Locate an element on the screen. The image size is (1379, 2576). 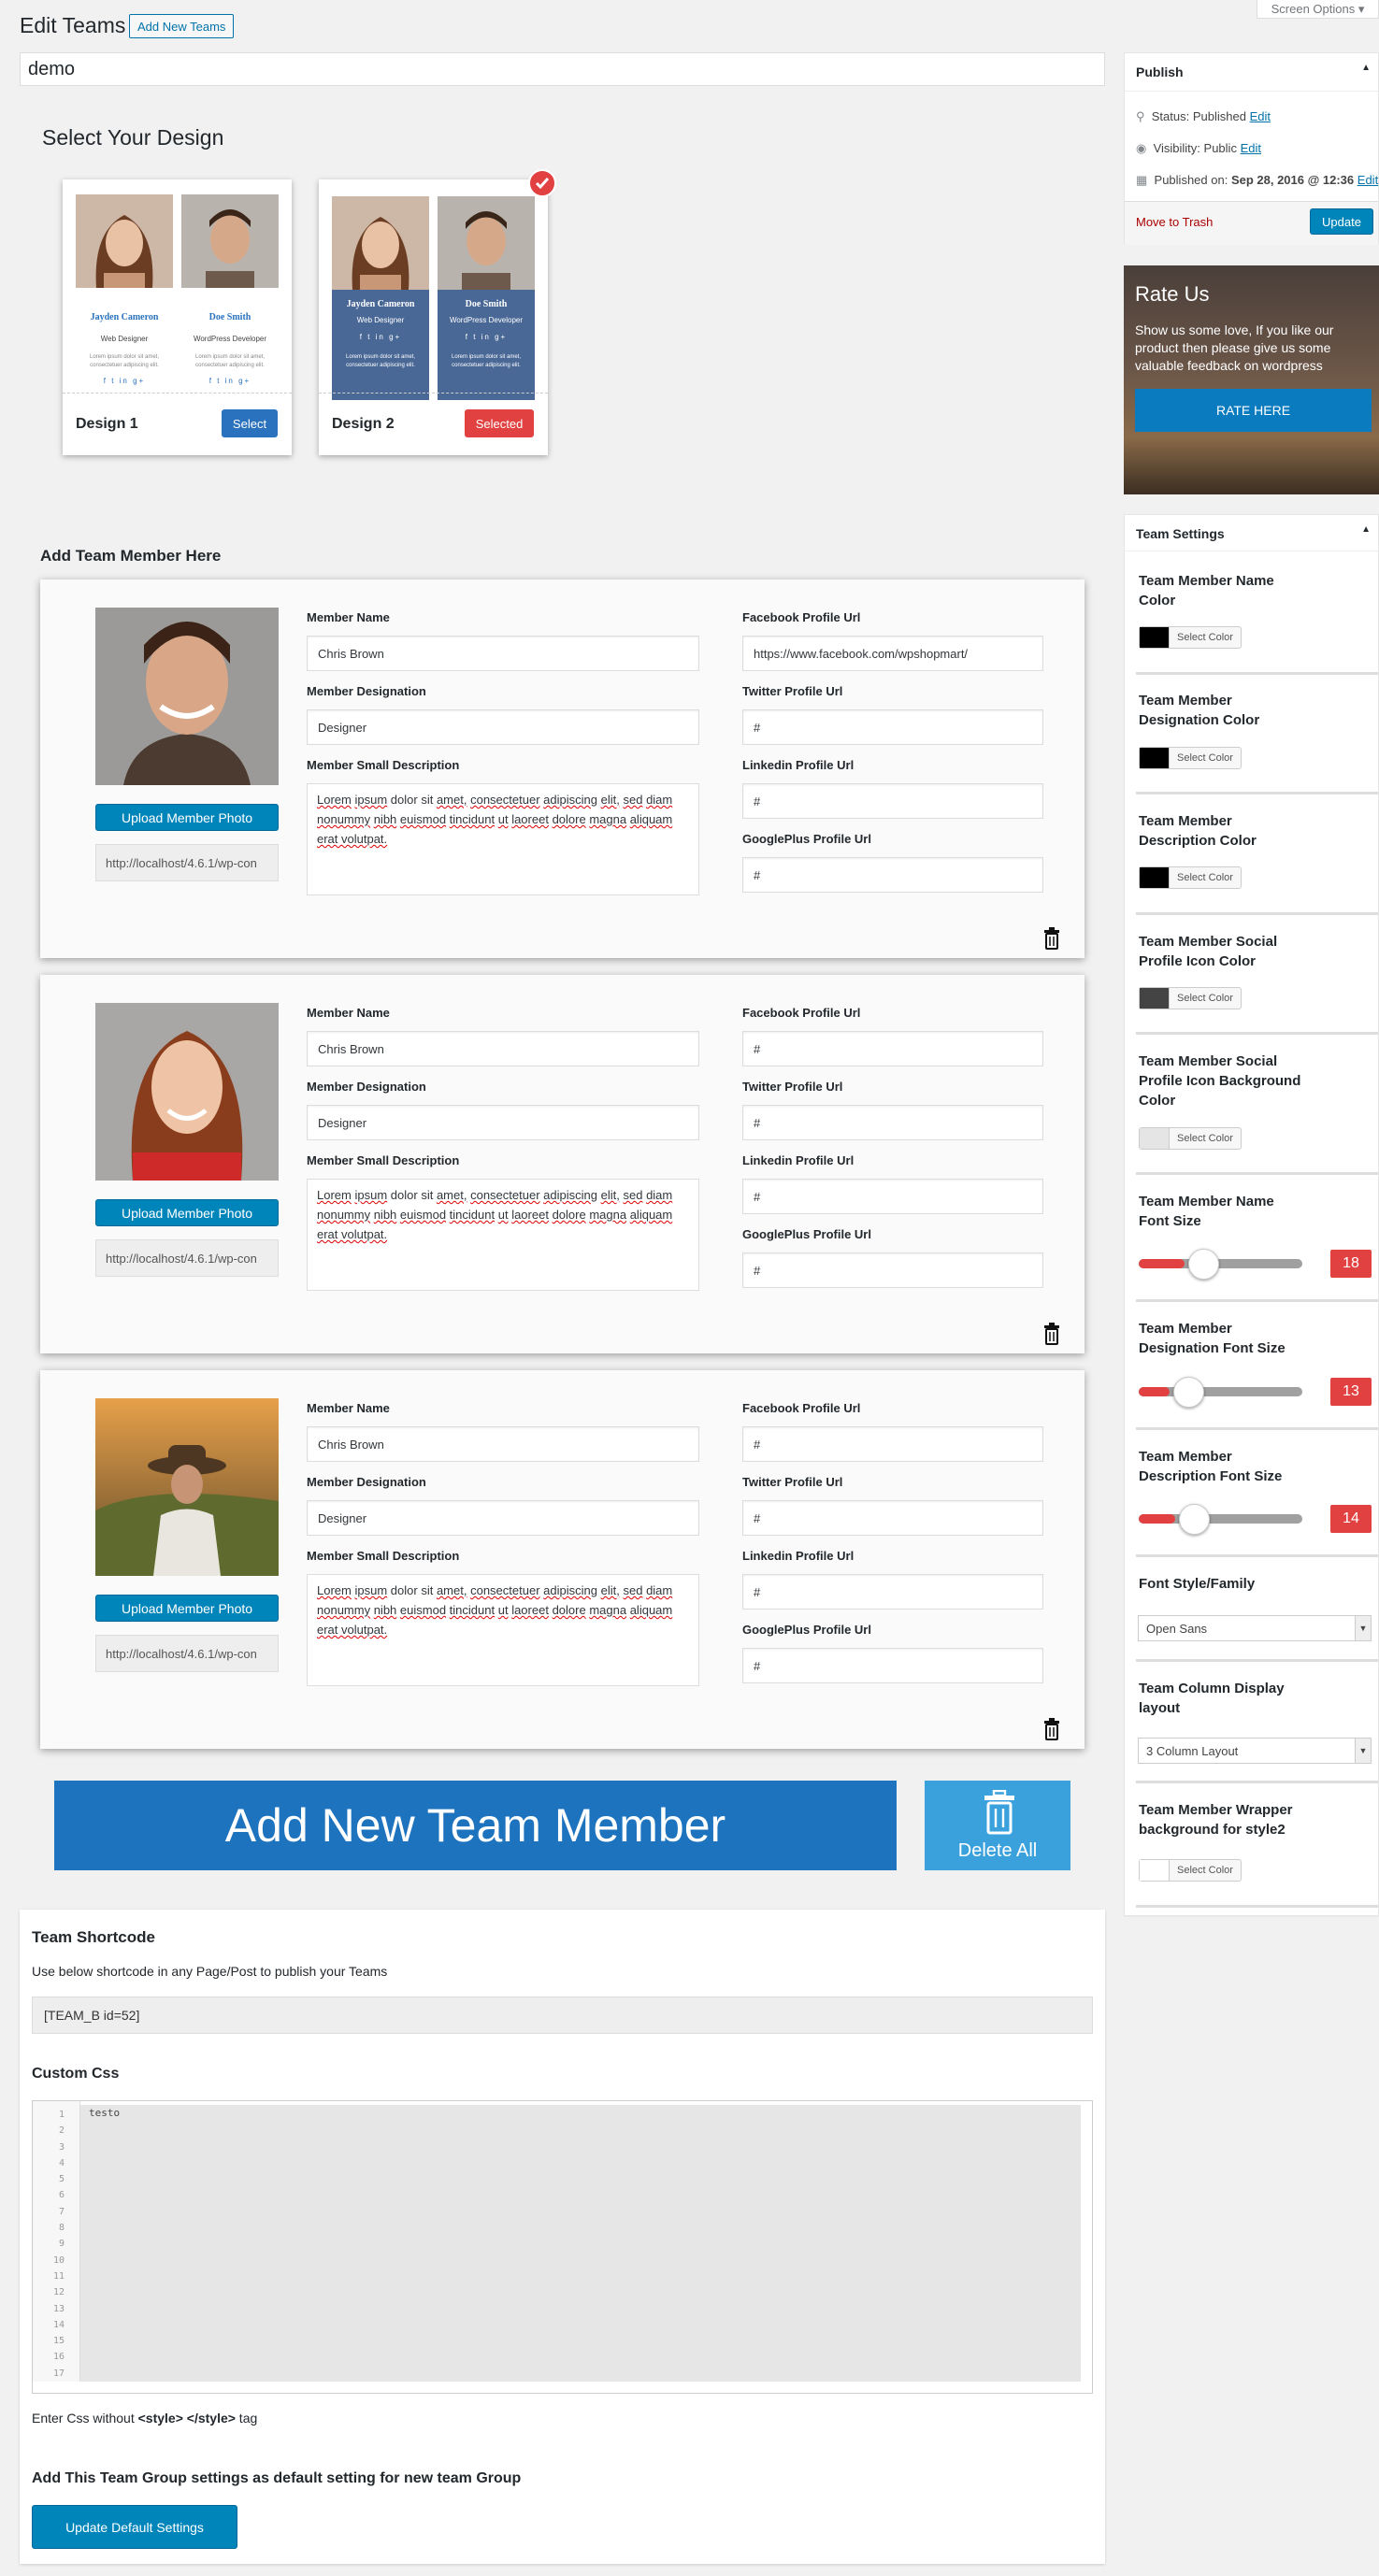
calendar-icon: ▦ is located at coordinates (1142, 180).